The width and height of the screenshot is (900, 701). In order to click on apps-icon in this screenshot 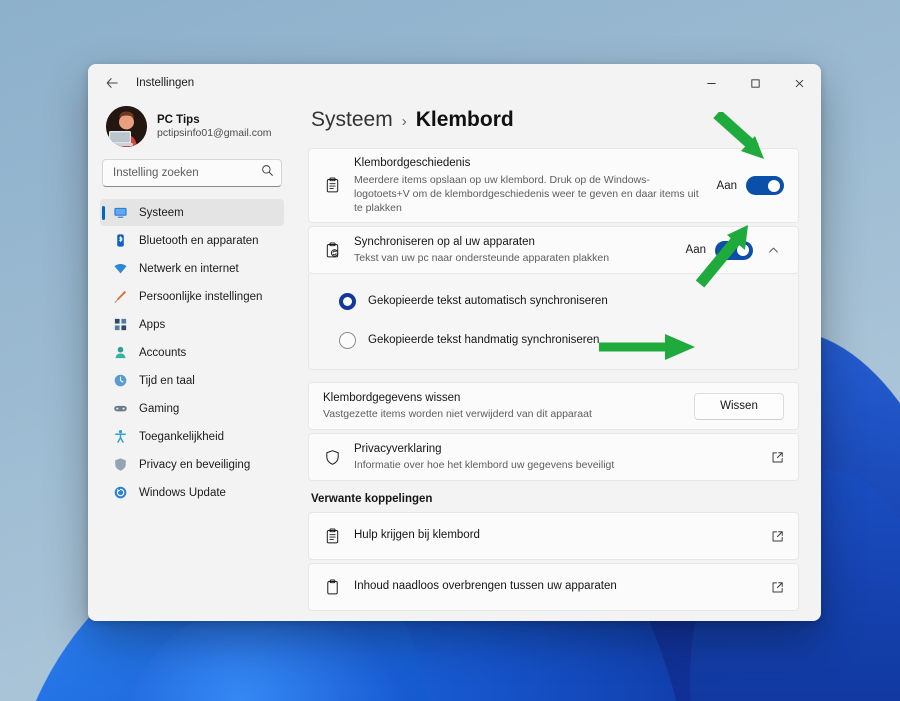, I will do `click(120, 324)`.